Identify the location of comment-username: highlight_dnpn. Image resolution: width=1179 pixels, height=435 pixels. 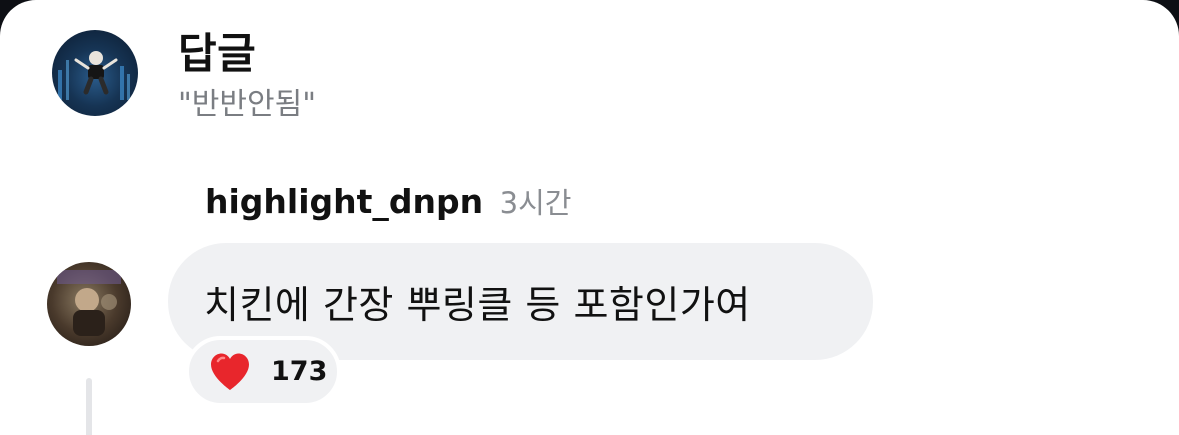
(344, 201).